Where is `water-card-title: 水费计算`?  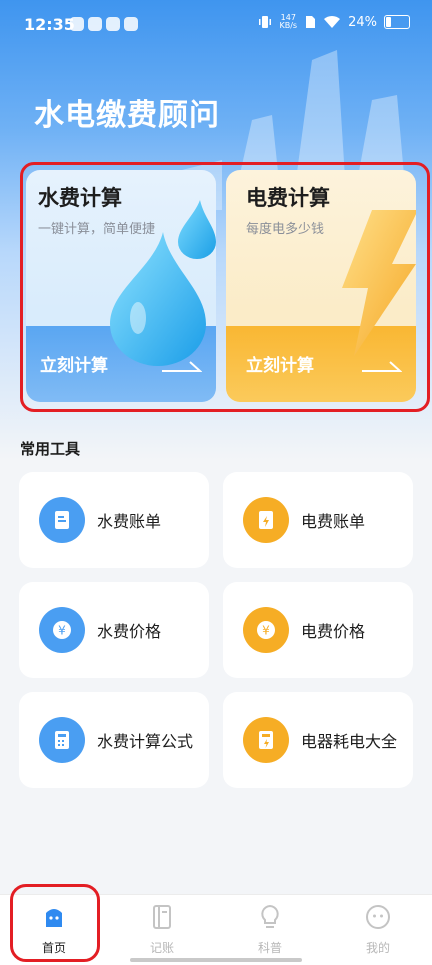 water-card-title: 水费计算 is located at coordinates (80, 198).